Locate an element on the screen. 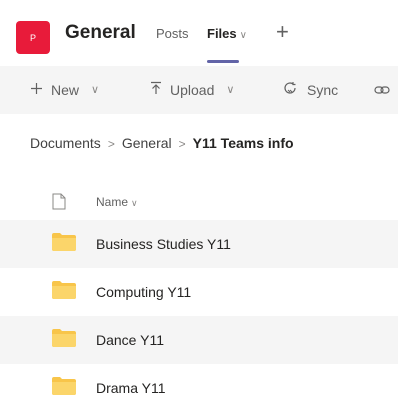 The height and width of the screenshot is (416, 398). sync-label: Sync is located at coordinates (323, 90).